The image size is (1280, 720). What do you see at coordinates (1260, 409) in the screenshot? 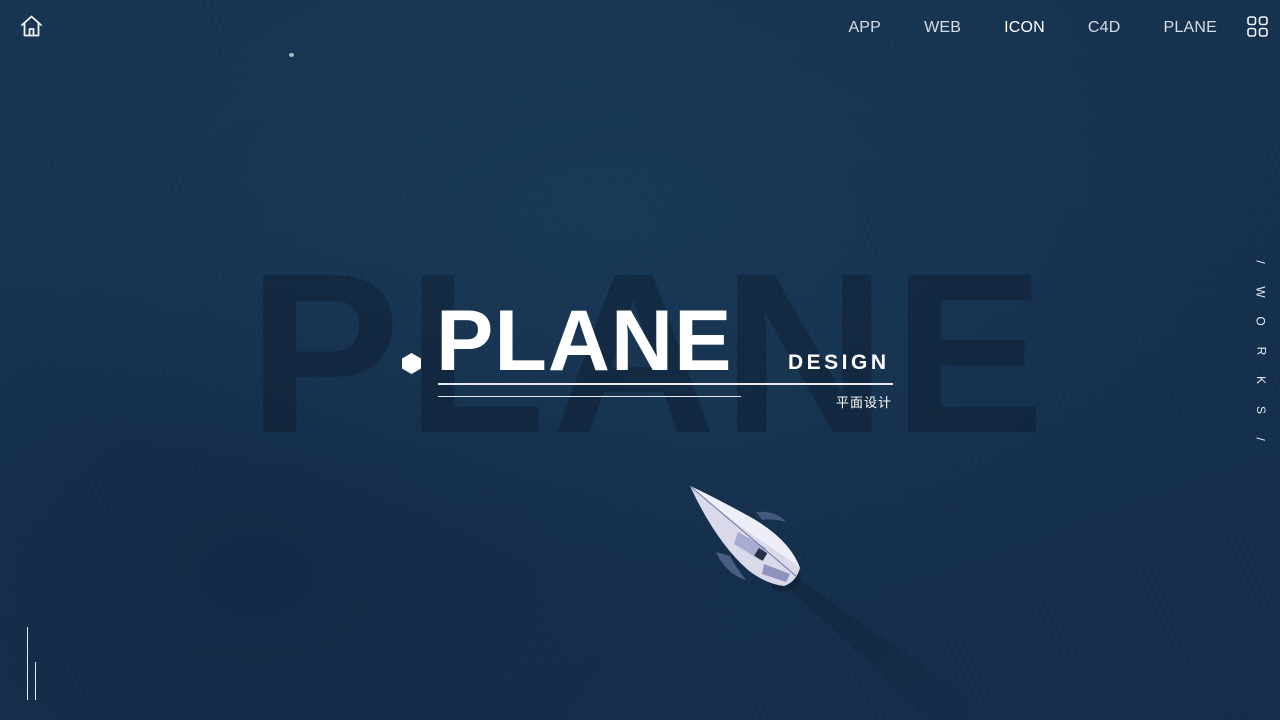
I see `vertical-letter: S` at bounding box center [1260, 409].